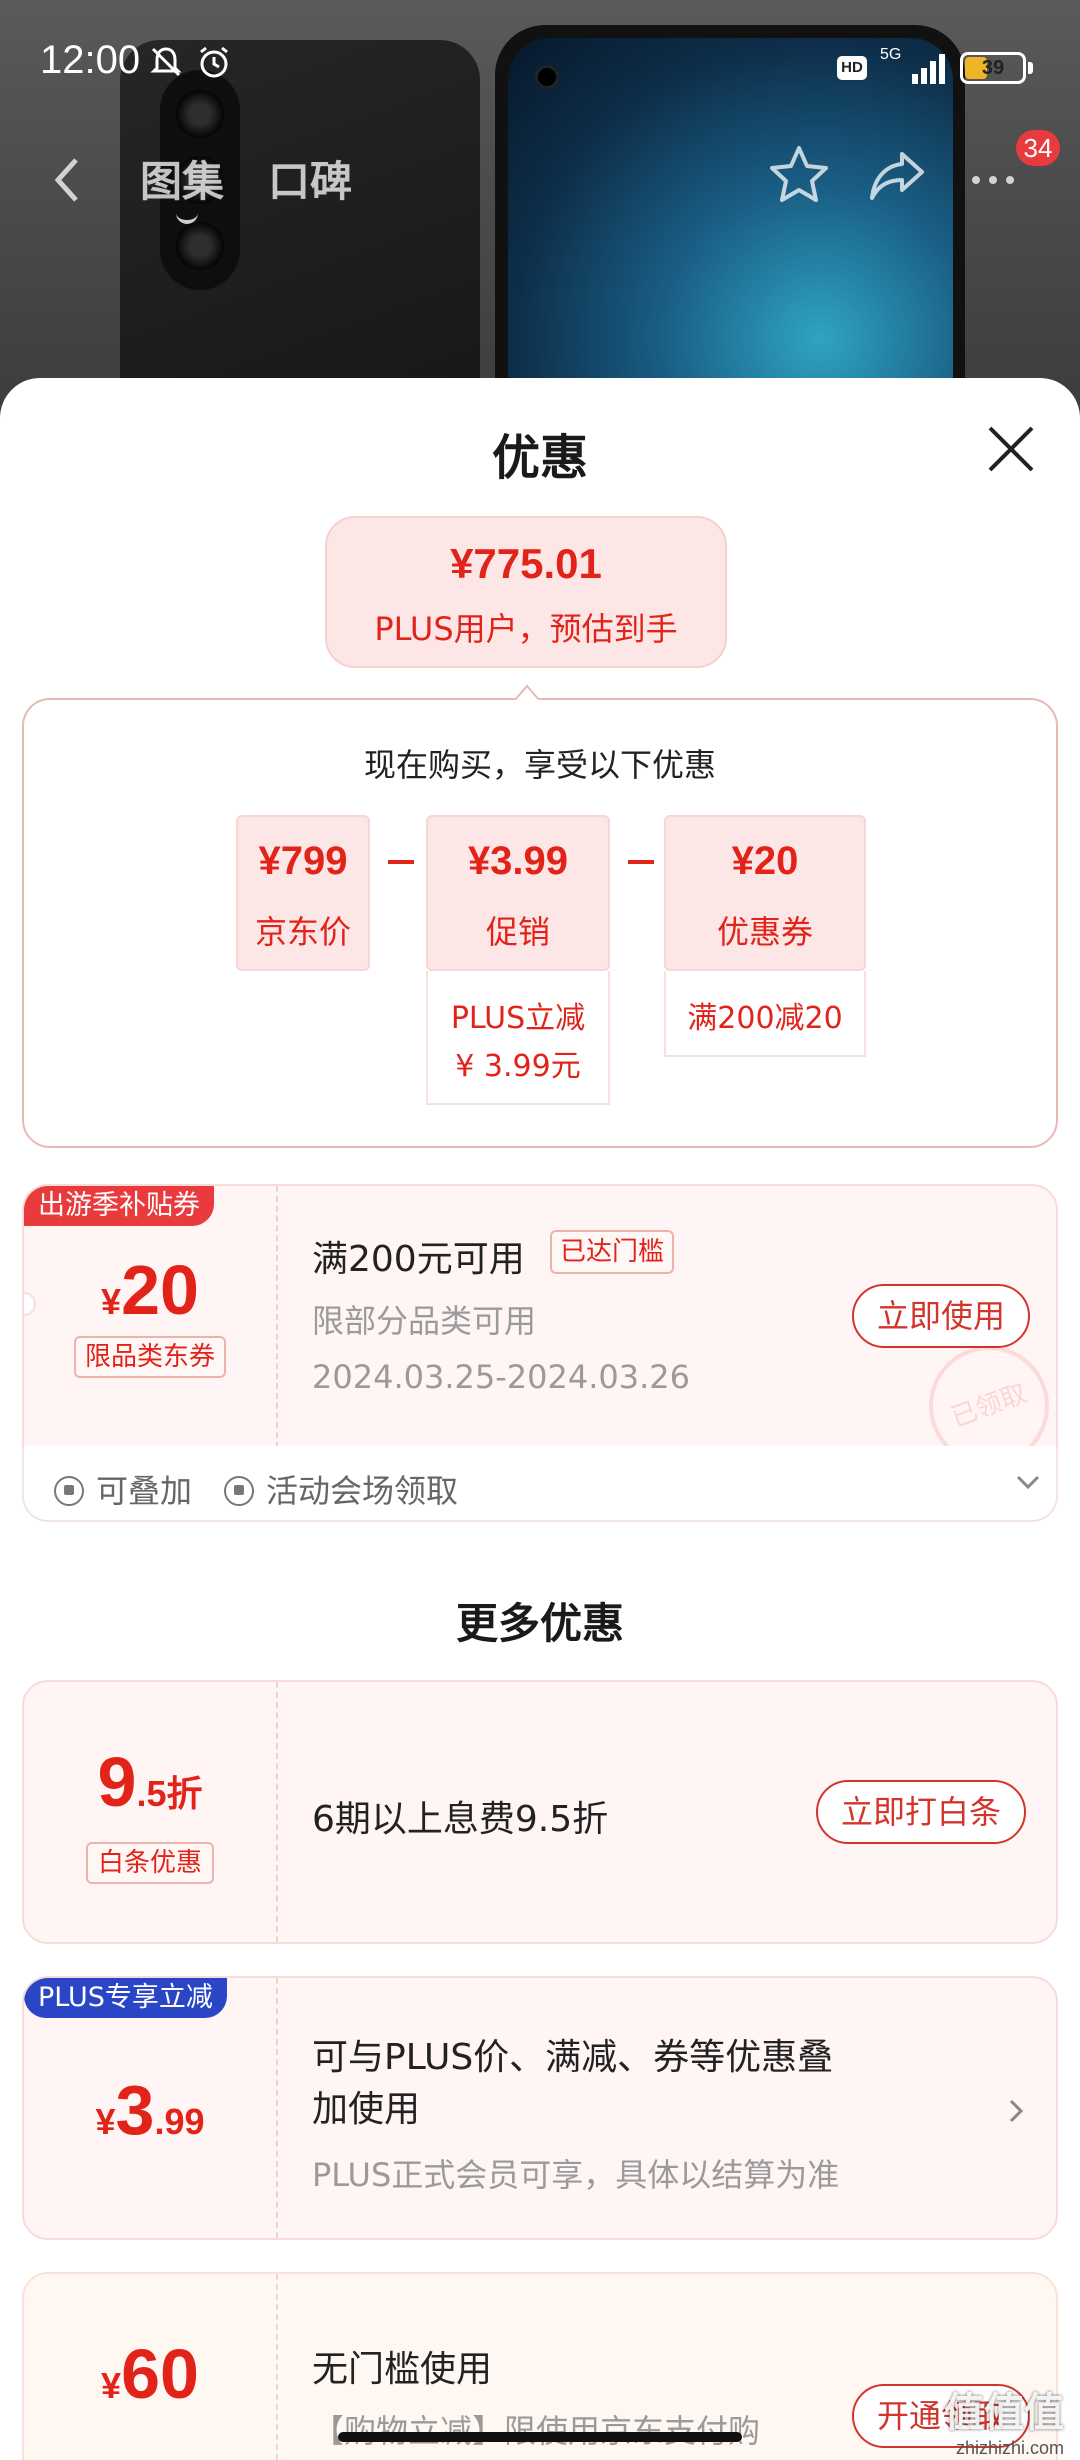 The height and width of the screenshot is (2460, 1080). I want to click on status-bar: 12:00 HD 5G 39, so click(540, 65).